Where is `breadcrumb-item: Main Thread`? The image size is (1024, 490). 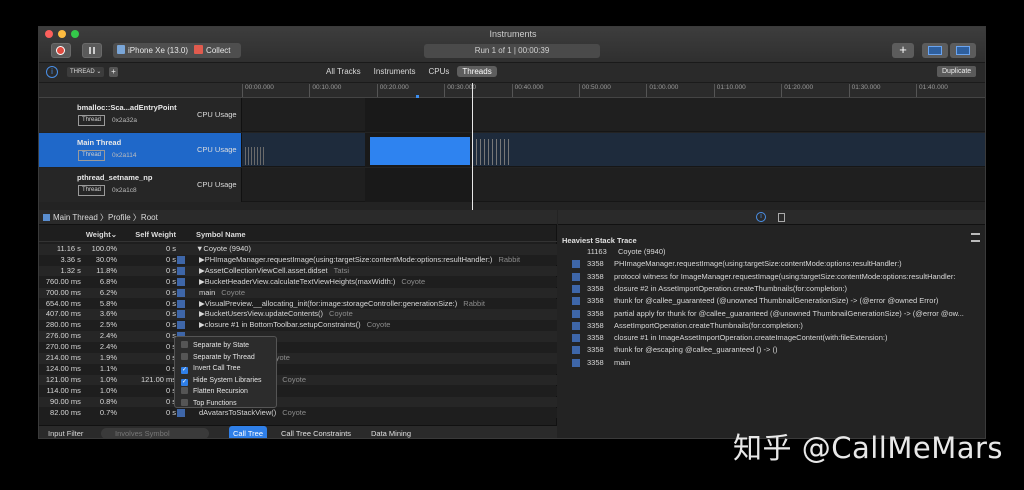 breadcrumb-item: Main Thread is located at coordinates (75, 217).